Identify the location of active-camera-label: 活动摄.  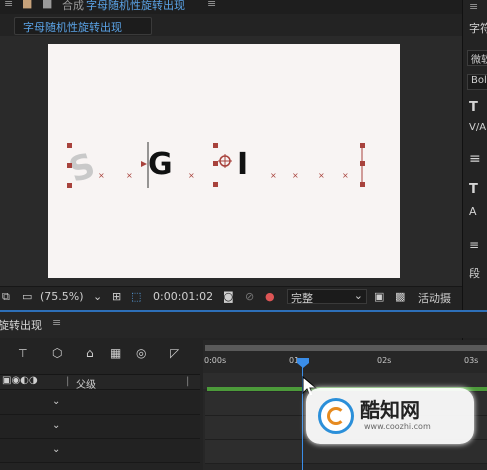
(434, 298).